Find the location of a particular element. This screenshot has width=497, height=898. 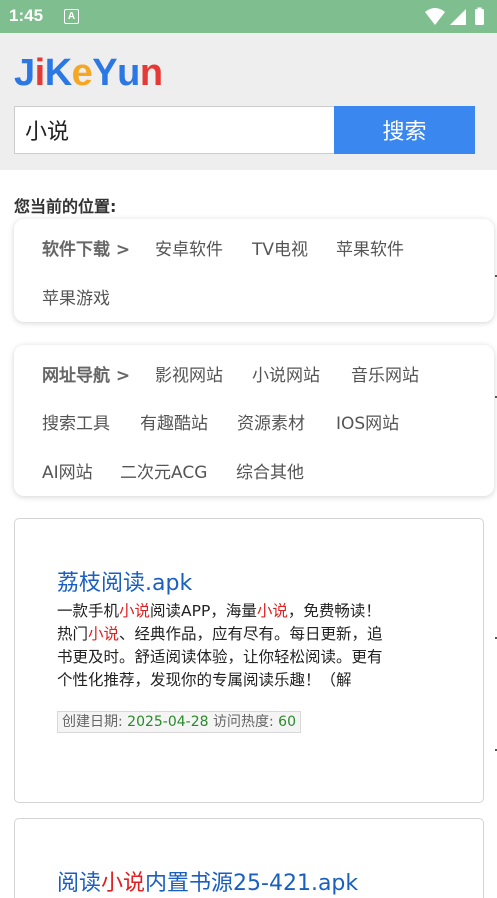

nav-fun-sites: 有趣酷站 is located at coordinates (174, 421).